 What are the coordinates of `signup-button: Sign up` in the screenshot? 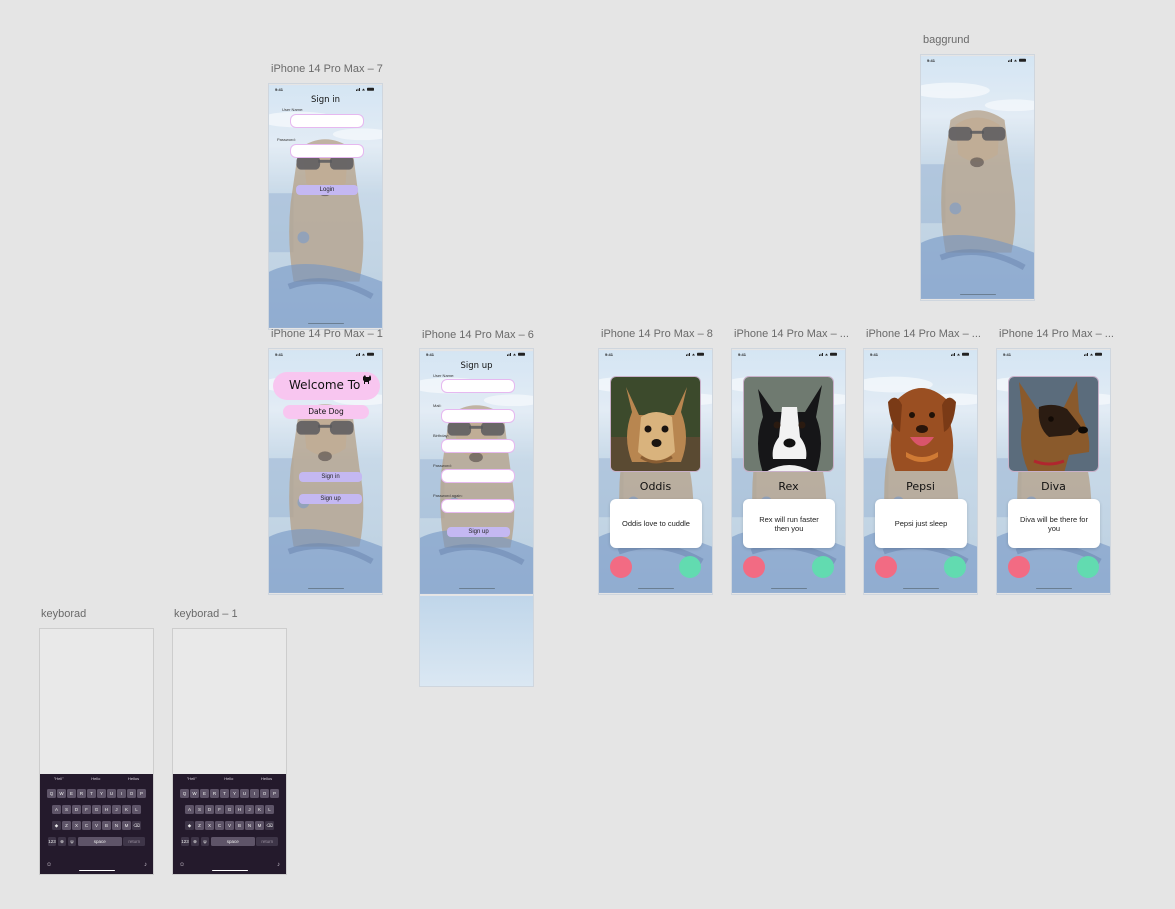 It's located at (330, 499).